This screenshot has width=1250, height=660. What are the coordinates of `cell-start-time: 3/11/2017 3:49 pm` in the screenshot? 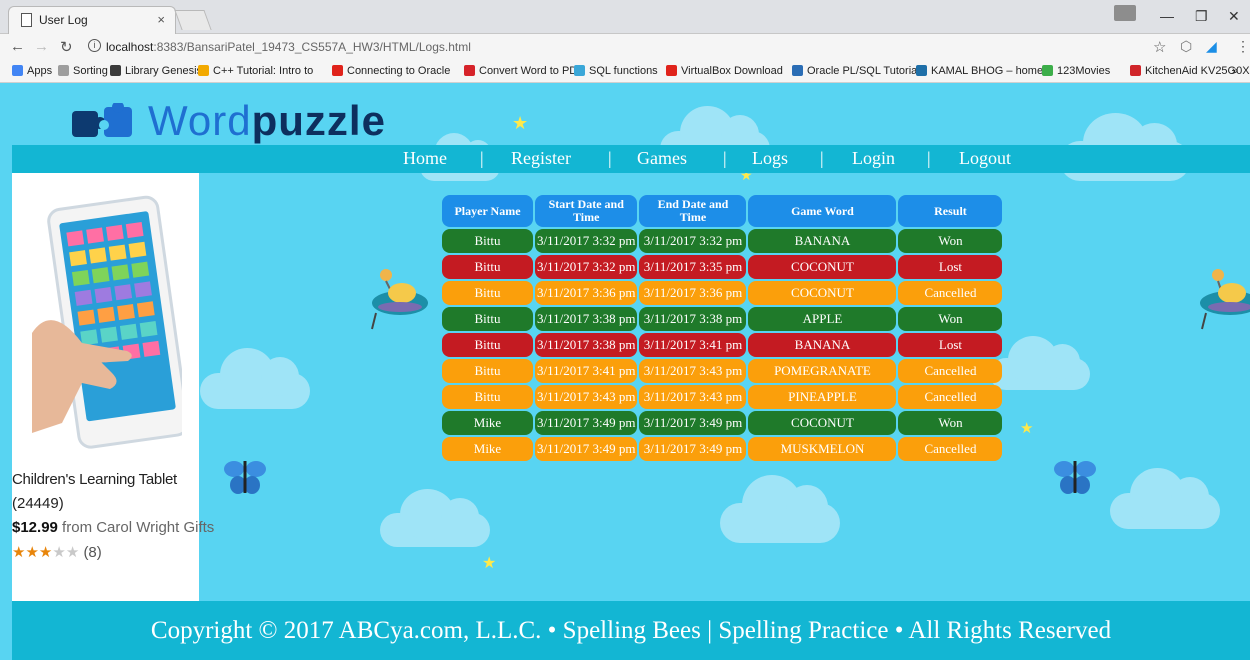 It's located at (586, 423).